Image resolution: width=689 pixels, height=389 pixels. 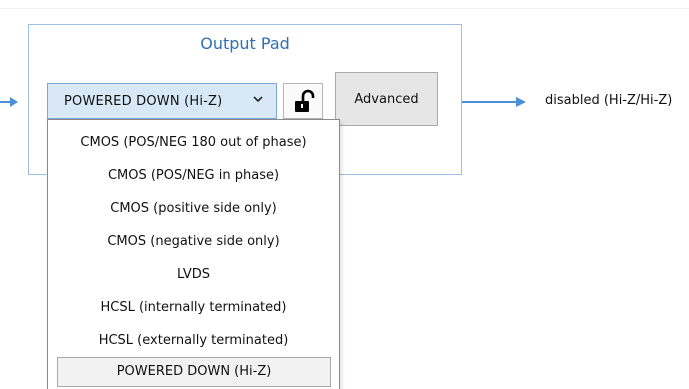 What do you see at coordinates (386, 99) in the screenshot?
I see `advanced-button: Advanced` at bounding box center [386, 99].